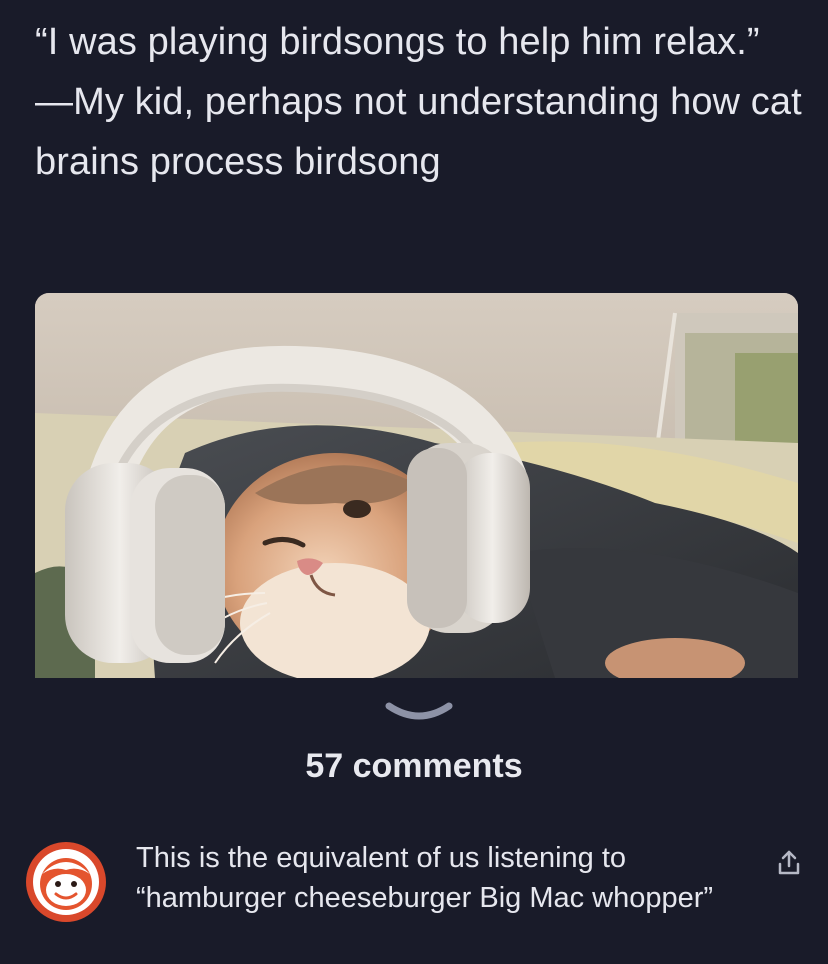 The width and height of the screenshot is (828, 964). I want to click on smiley-avatar-icon, so click(66, 882).